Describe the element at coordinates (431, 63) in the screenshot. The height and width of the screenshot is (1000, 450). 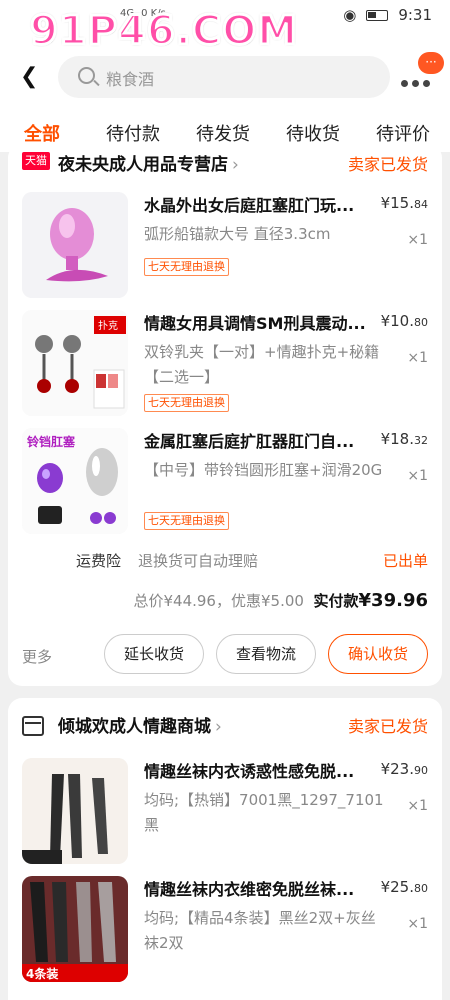
I see `message-badge: ···` at that location.